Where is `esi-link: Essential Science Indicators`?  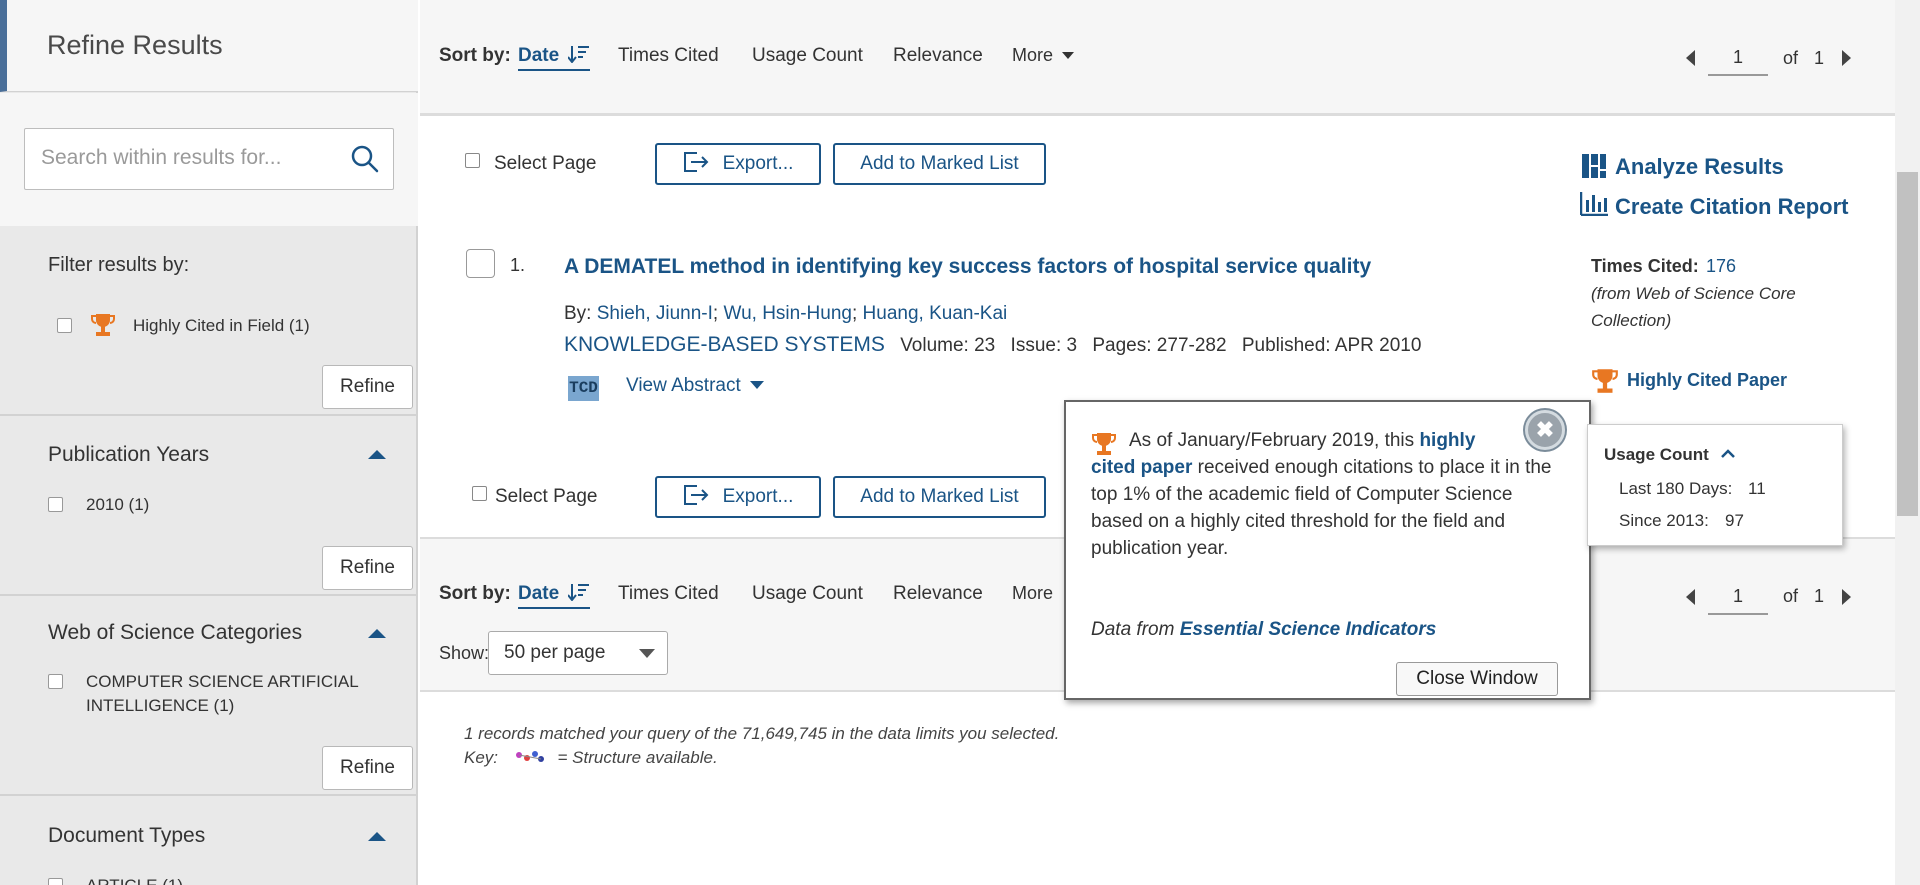
esi-link: Essential Science Indicators is located at coordinates (1308, 629).